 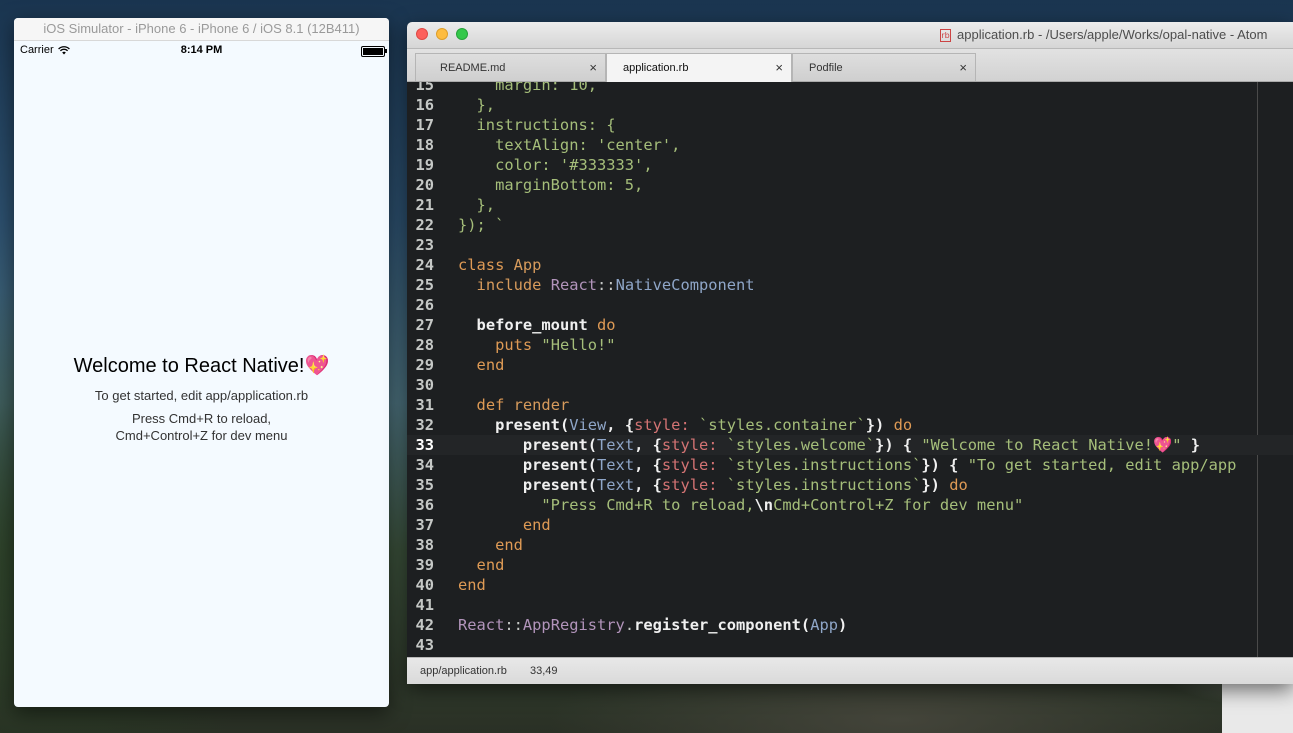 What do you see at coordinates (1051, 445) in the screenshot?
I see `code-token: "Welcome to React Native!💖"` at bounding box center [1051, 445].